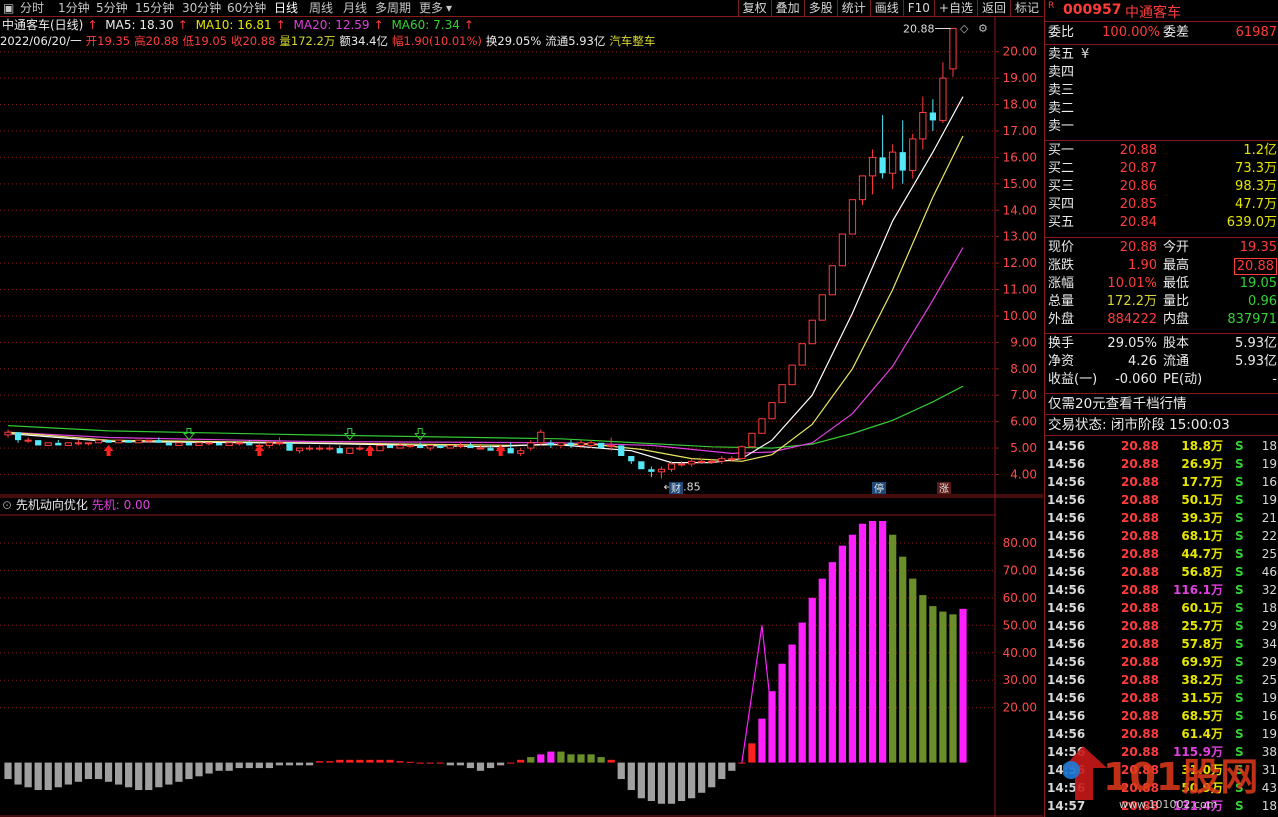 The width and height of the screenshot is (1278, 817). Describe the element at coordinates (820, 8) in the screenshot. I see `toolbar-button-2: 多股` at that location.